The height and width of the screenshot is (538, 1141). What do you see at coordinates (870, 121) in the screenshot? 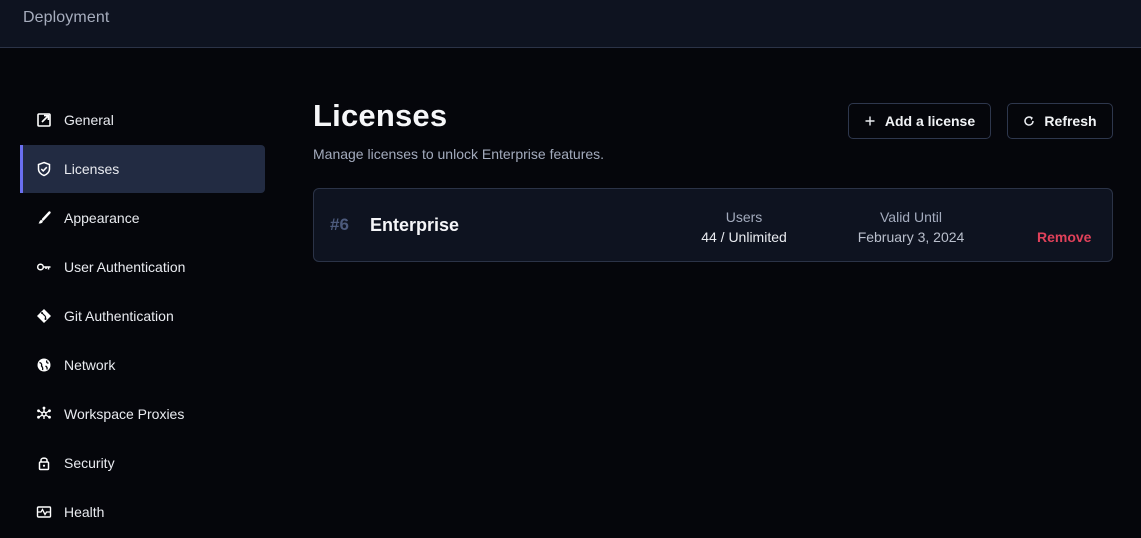
I see `plus-icon` at bounding box center [870, 121].